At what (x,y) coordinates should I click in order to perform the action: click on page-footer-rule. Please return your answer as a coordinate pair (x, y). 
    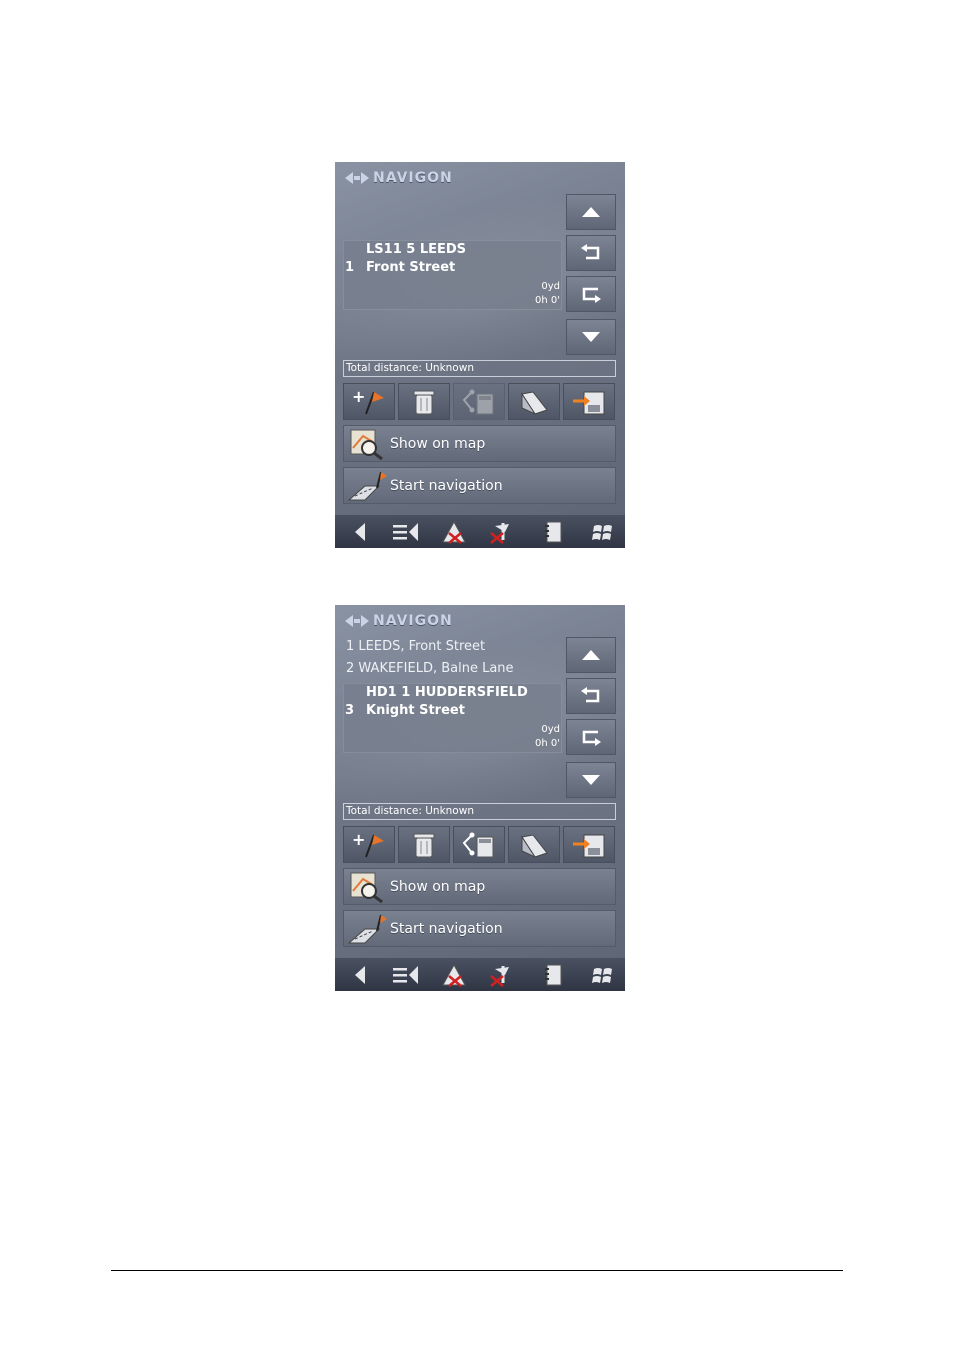
    Looking at the image, I should click on (477, 1270).